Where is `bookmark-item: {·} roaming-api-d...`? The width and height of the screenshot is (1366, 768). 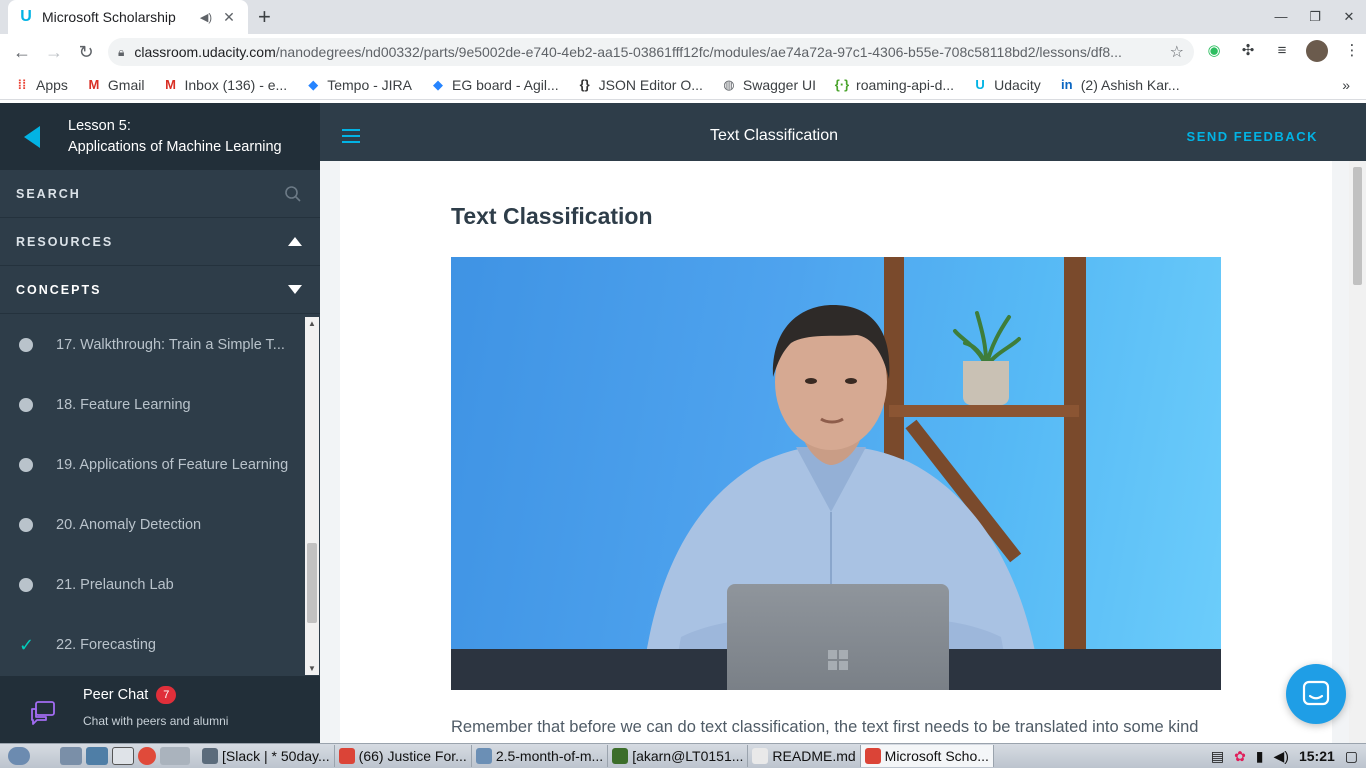 bookmark-item: {·} roaming-api-d... is located at coordinates (894, 85).